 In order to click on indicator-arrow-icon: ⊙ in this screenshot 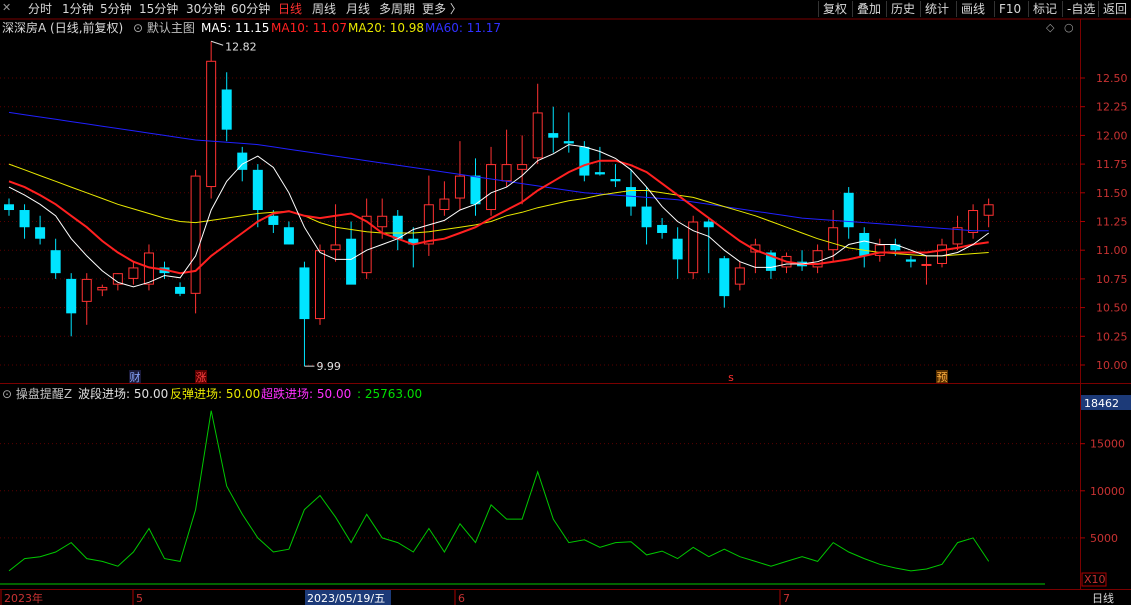, I will do `click(7, 394)`.